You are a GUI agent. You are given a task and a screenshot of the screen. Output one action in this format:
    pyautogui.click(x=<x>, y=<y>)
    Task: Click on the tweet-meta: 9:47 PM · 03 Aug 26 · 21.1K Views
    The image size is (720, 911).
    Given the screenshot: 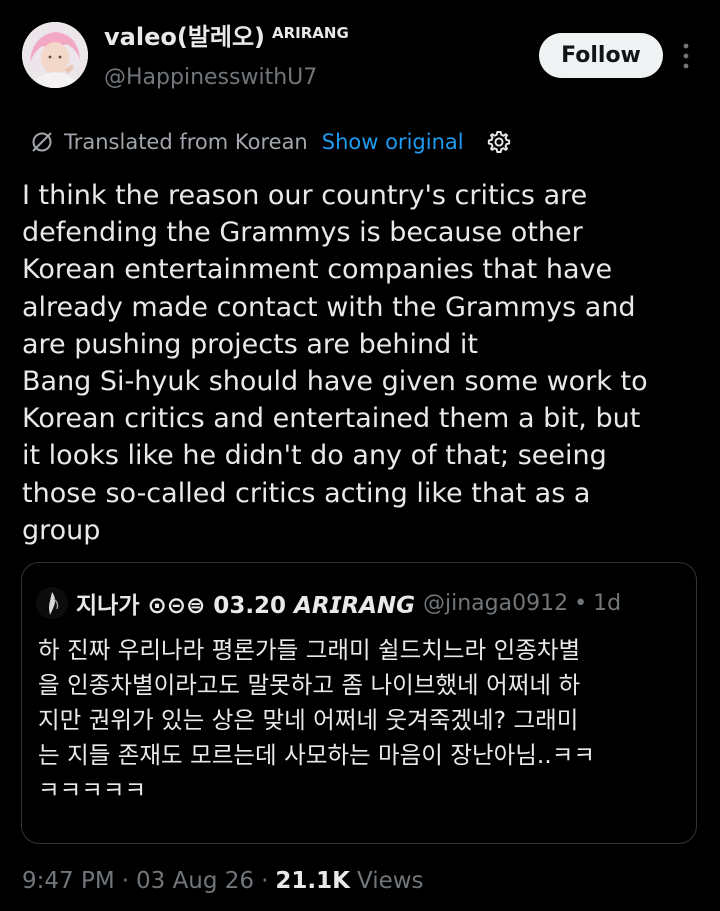 What is the action you would take?
    pyautogui.click(x=223, y=881)
    